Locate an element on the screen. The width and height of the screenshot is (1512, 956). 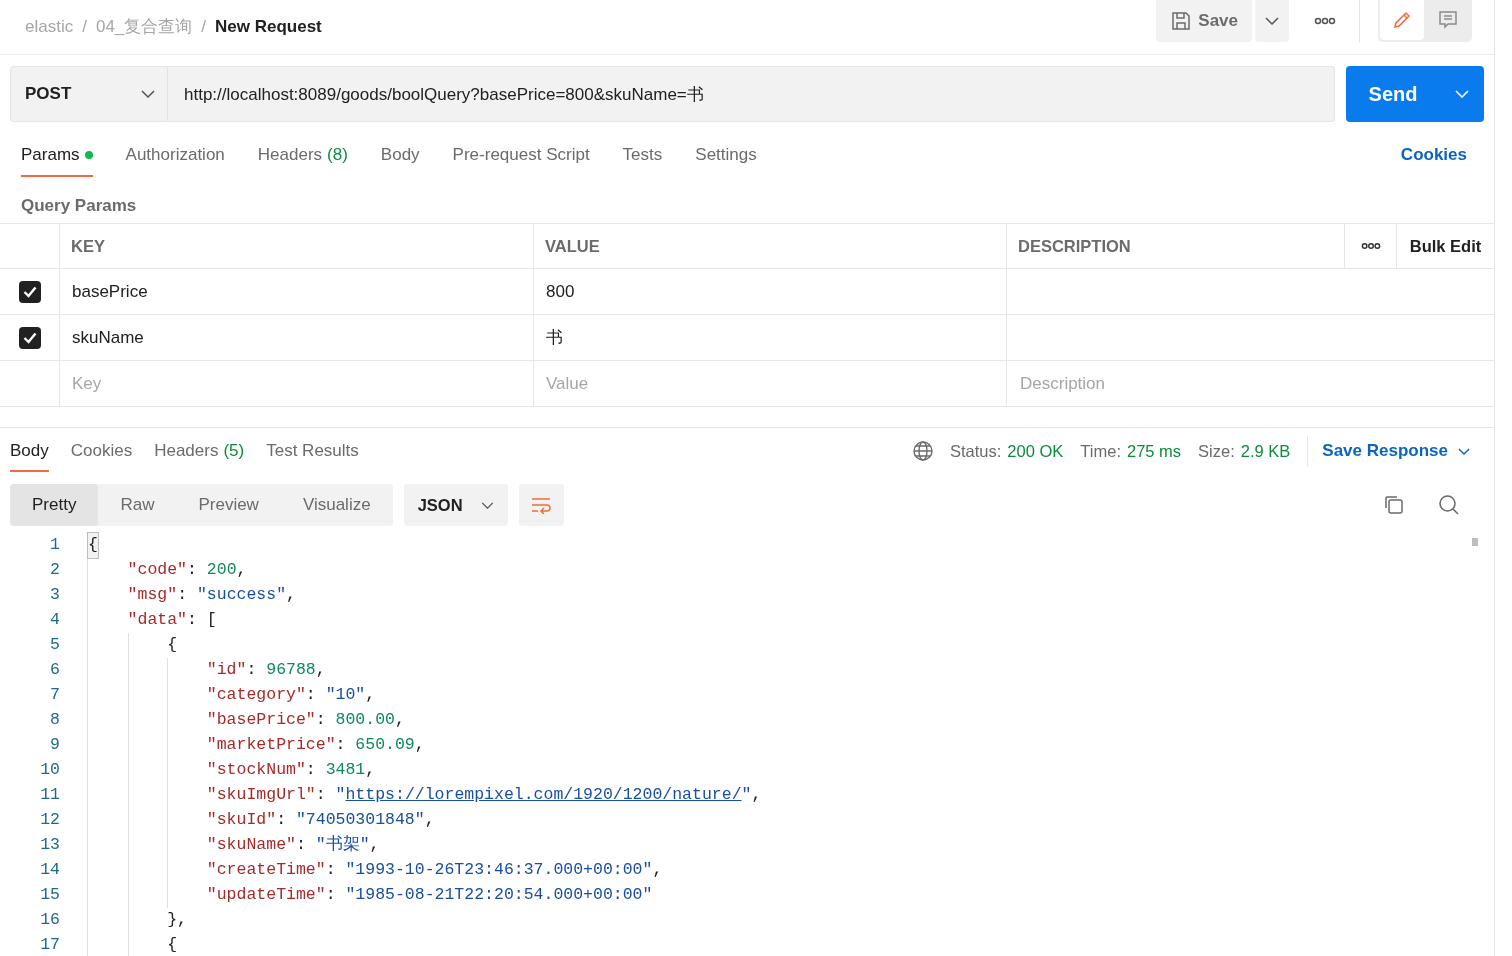
request-tab: Authorization is located at coordinates (175, 155).